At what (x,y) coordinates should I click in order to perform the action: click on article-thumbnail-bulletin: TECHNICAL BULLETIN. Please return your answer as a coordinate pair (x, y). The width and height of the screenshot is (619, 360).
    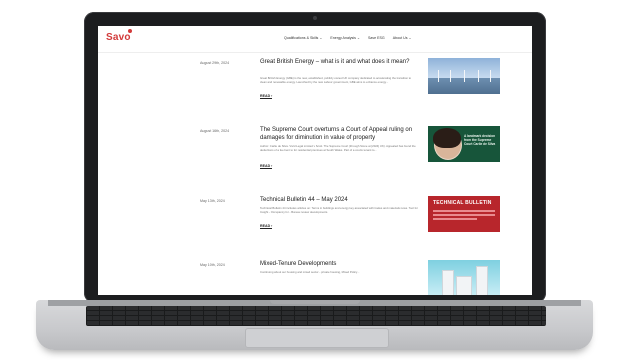
    Looking at the image, I should click on (464, 214).